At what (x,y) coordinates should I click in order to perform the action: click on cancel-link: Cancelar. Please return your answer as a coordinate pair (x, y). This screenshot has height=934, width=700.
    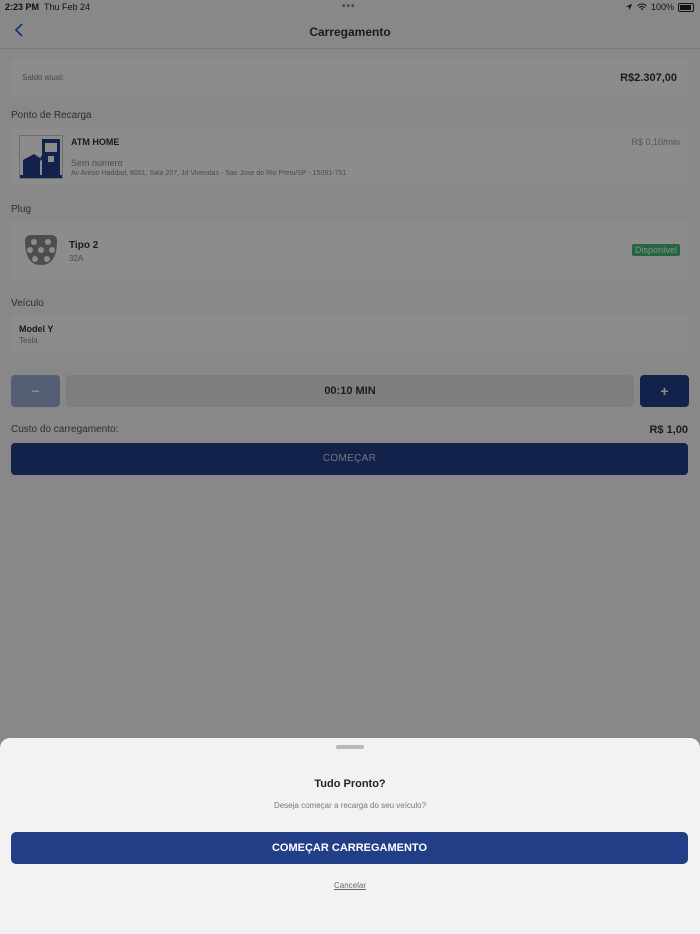
    Looking at the image, I should click on (350, 885).